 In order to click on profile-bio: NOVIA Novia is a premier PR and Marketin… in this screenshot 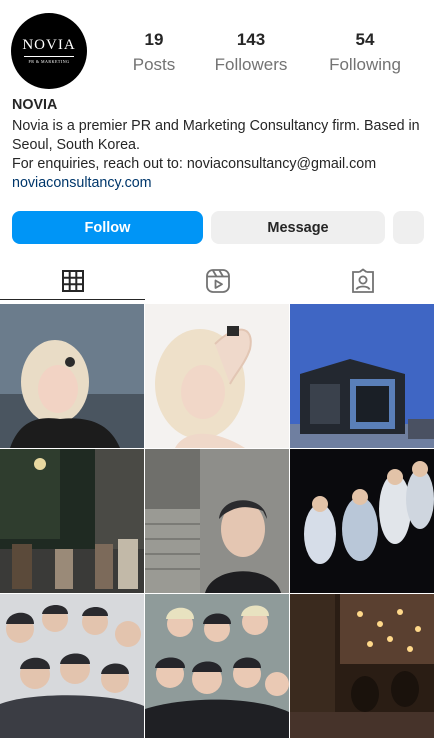, I will do `click(219, 144)`.